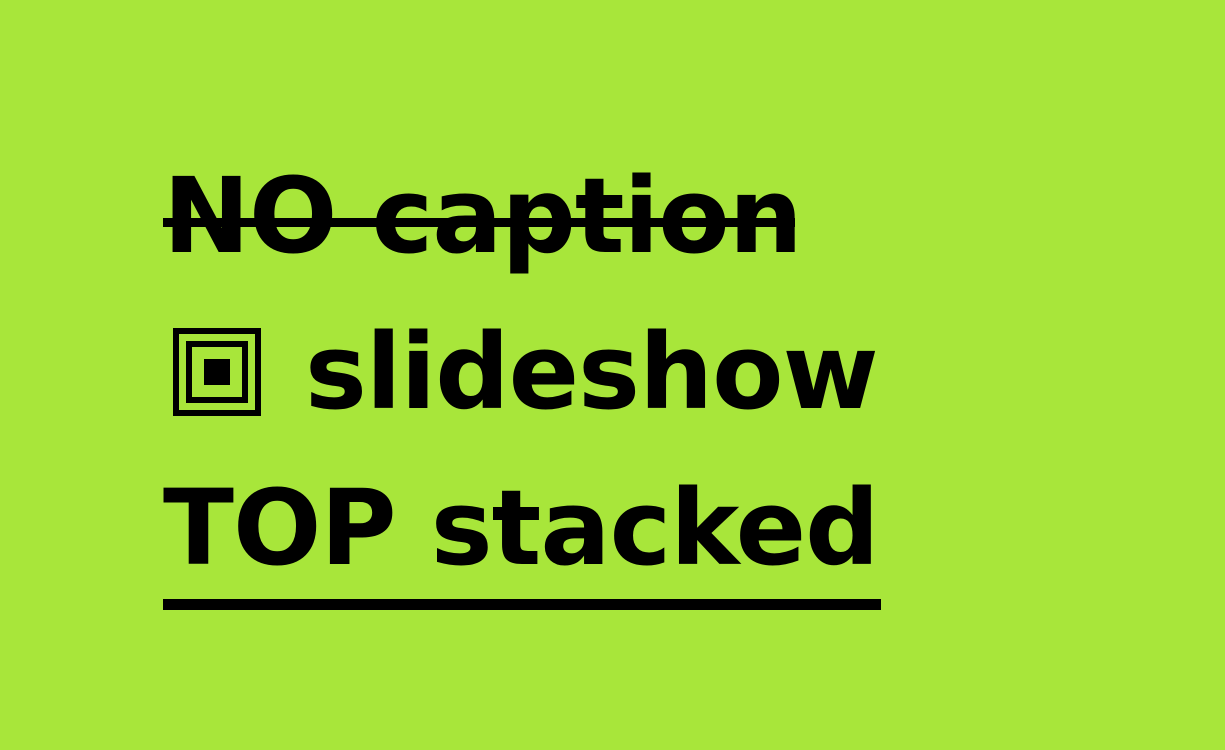 Image resolution: width=1225 pixels, height=750 pixels. I want to click on top-stacked-text: TOP stacked, so click(521, 528).